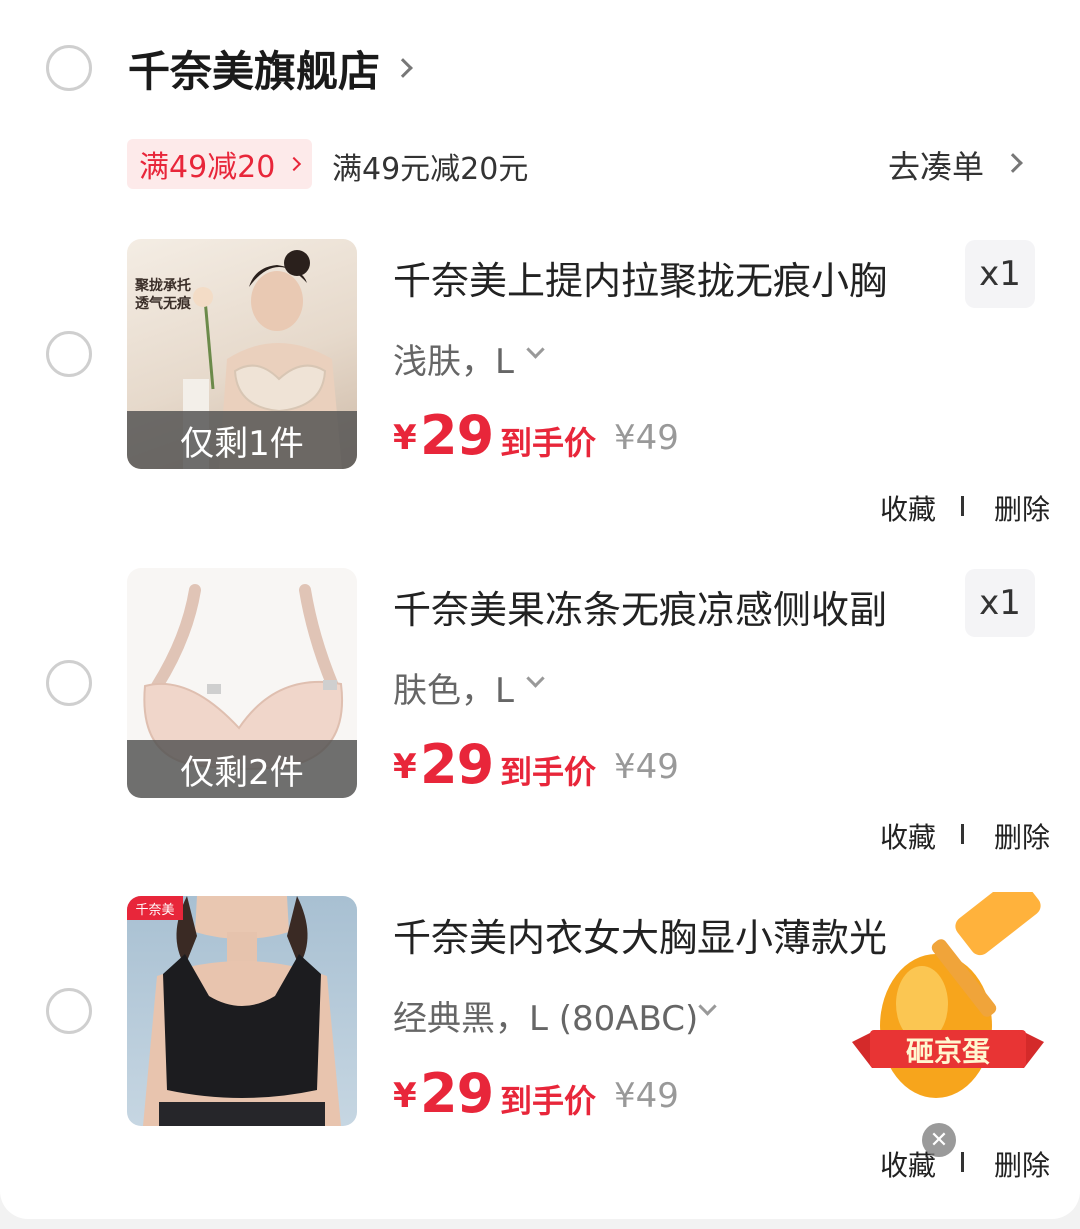  I want to click on product-title: 千奈美果冻条无痕凉感侧收副, so click(658, 606).